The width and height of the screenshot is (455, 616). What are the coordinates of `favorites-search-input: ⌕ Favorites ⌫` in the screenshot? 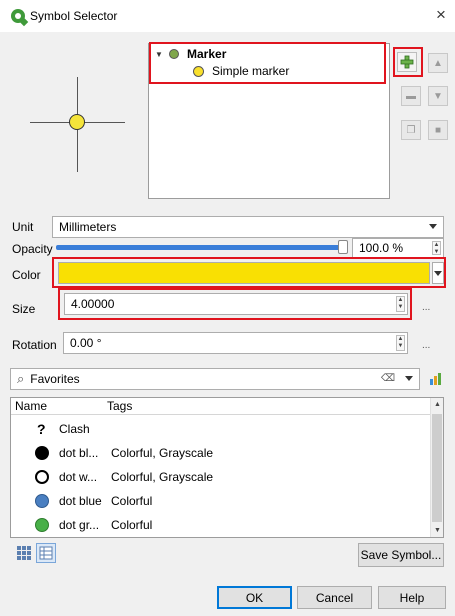 It's located at (215, 379).